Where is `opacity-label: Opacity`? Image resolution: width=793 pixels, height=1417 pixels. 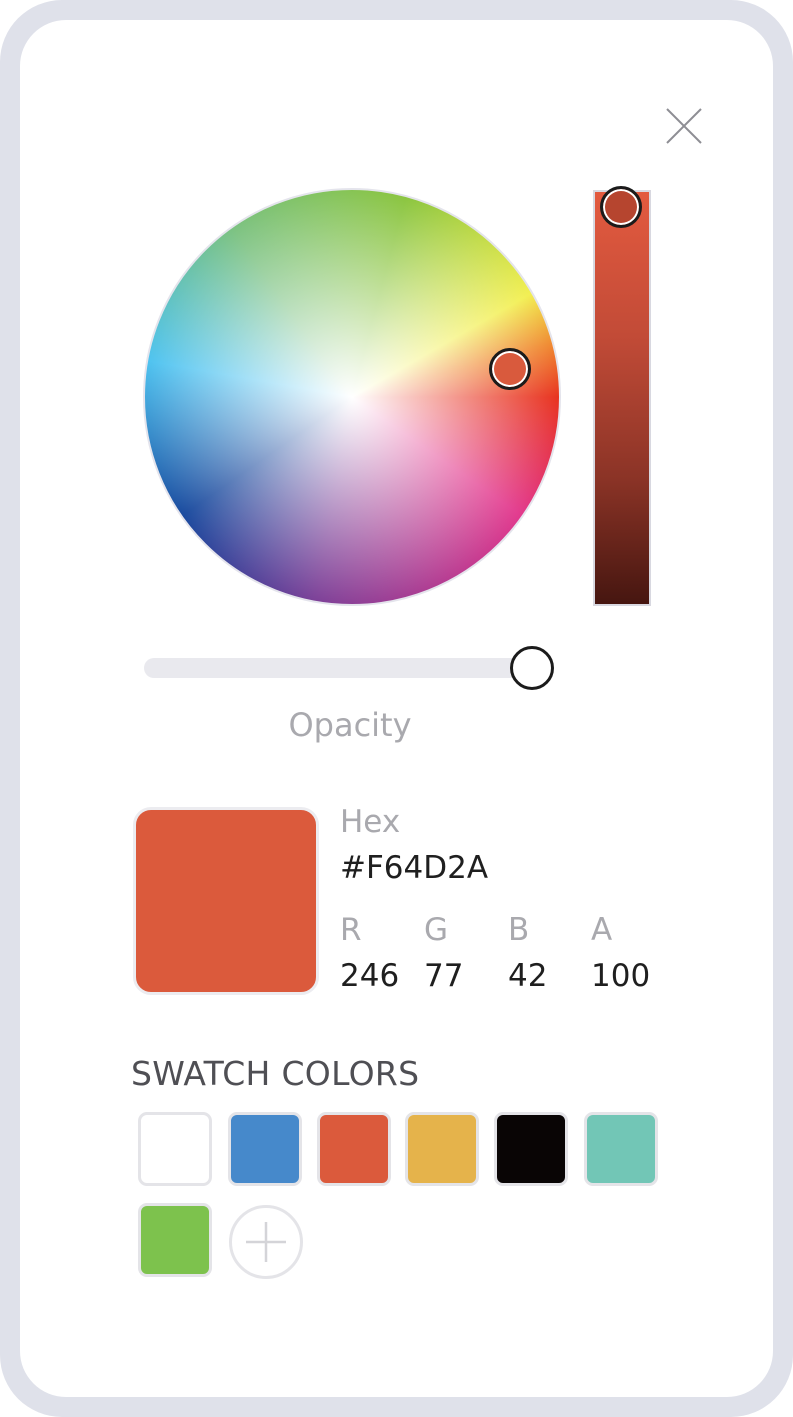
opacity-label: Opacity is located at coordinates (350, 725).